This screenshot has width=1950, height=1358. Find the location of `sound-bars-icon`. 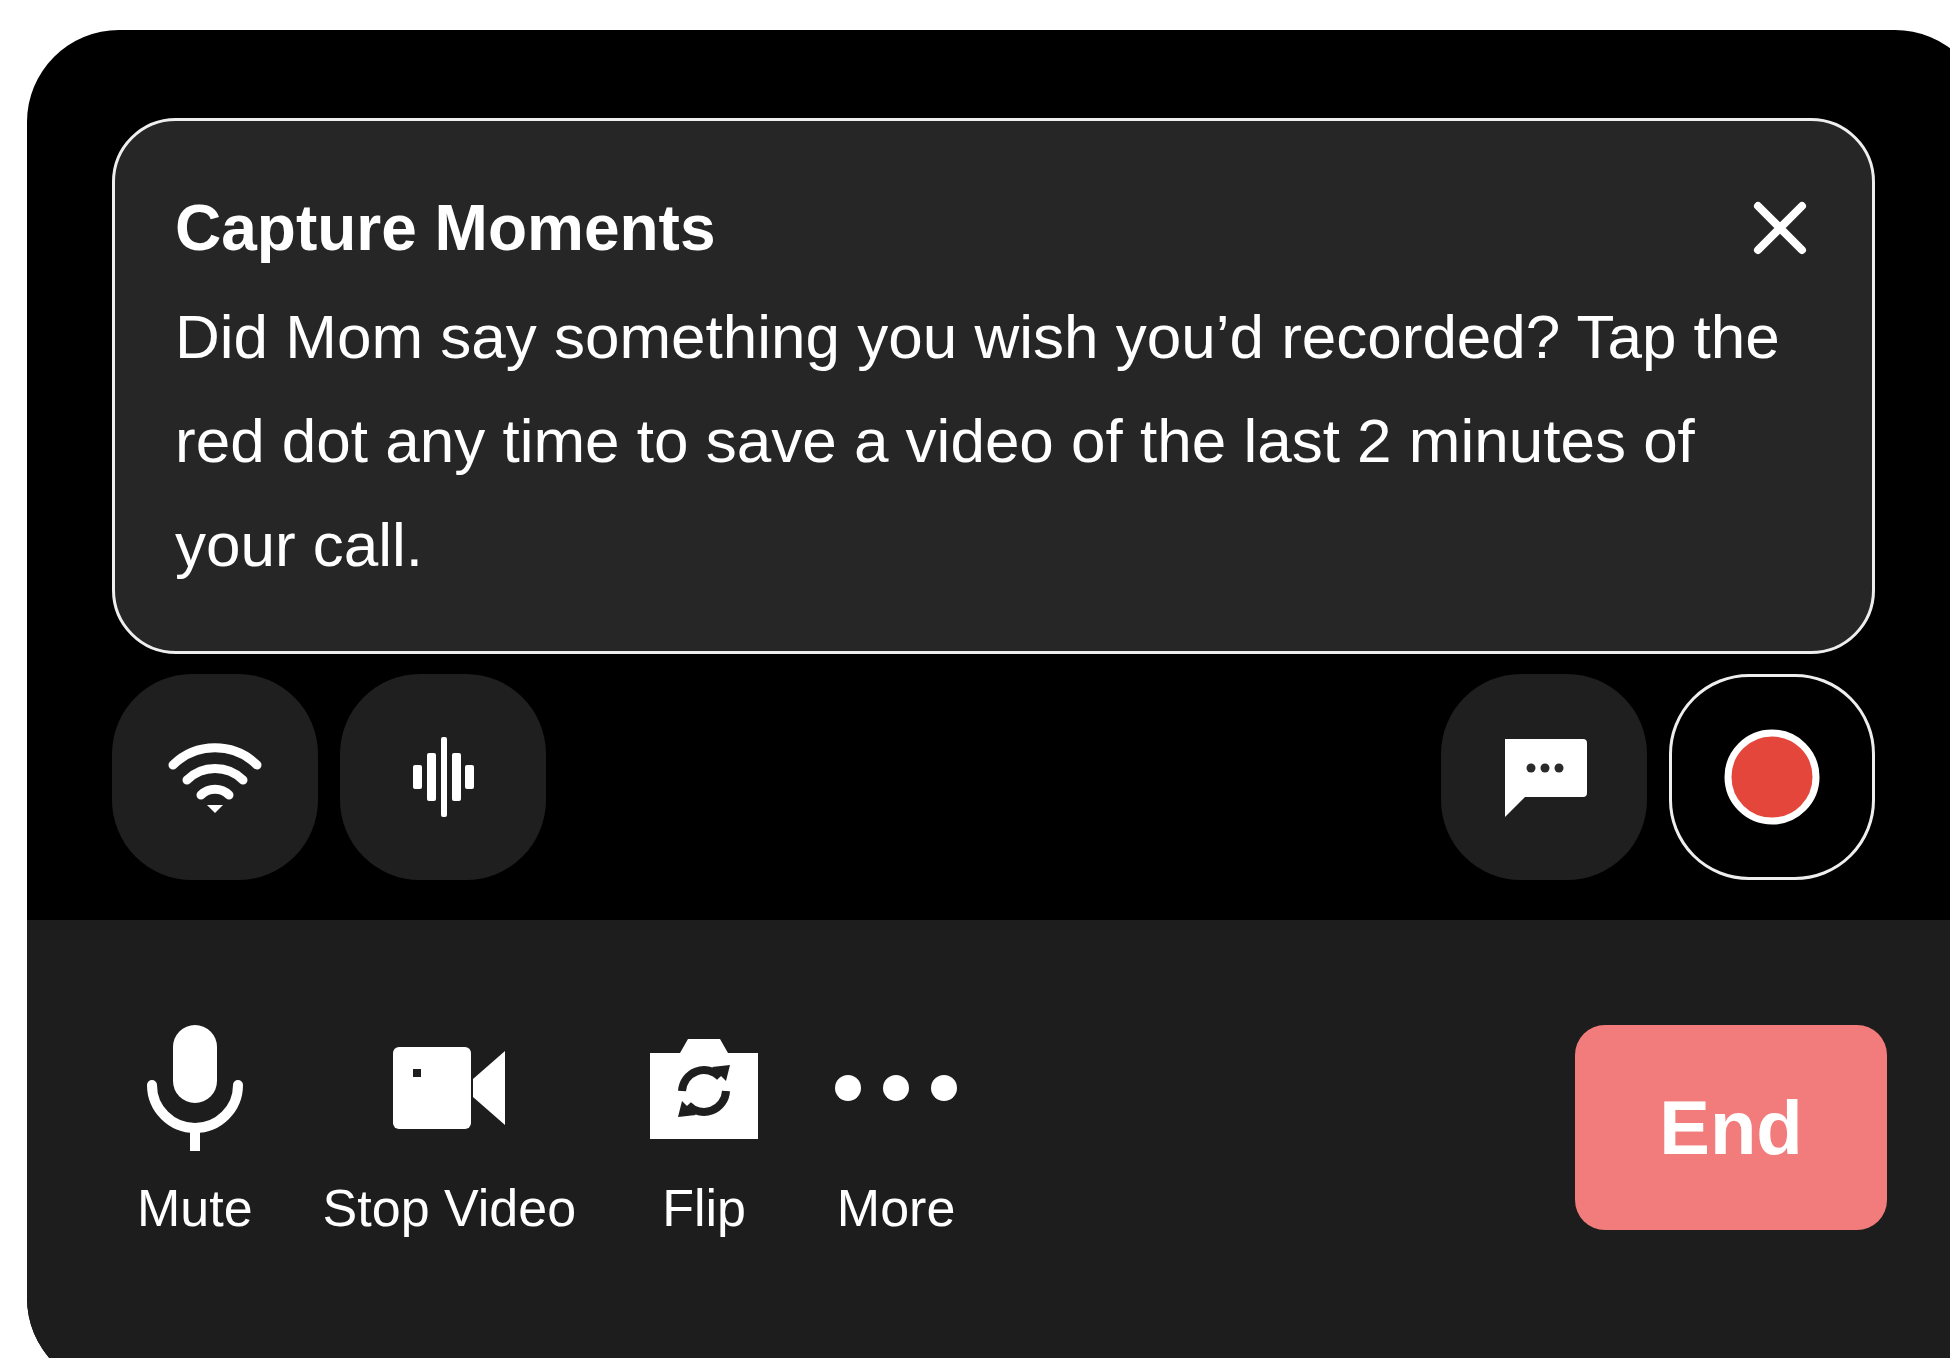

sound-bars-icon is located at coordinates (443, 777).